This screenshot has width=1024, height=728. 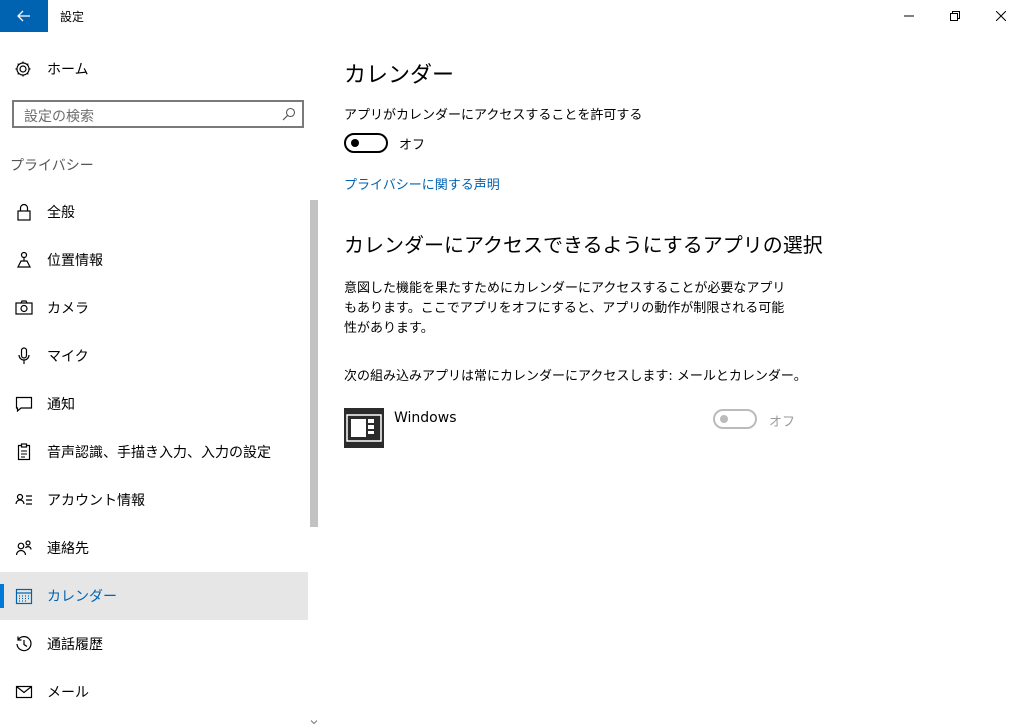 I want to click on minimize-icon, so click(x=909, y=16).